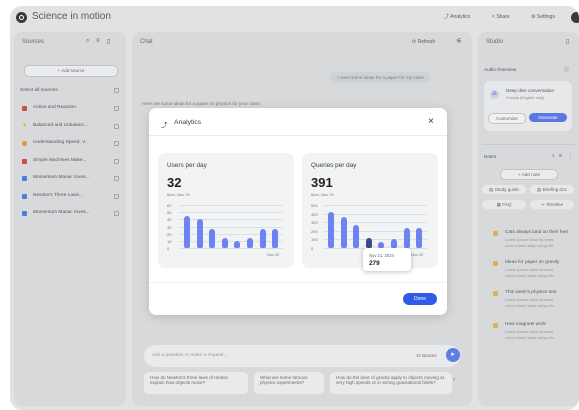 This screenshot has height=410, width=579. I want to click on card-title: Queries per day, so click(334, 165).